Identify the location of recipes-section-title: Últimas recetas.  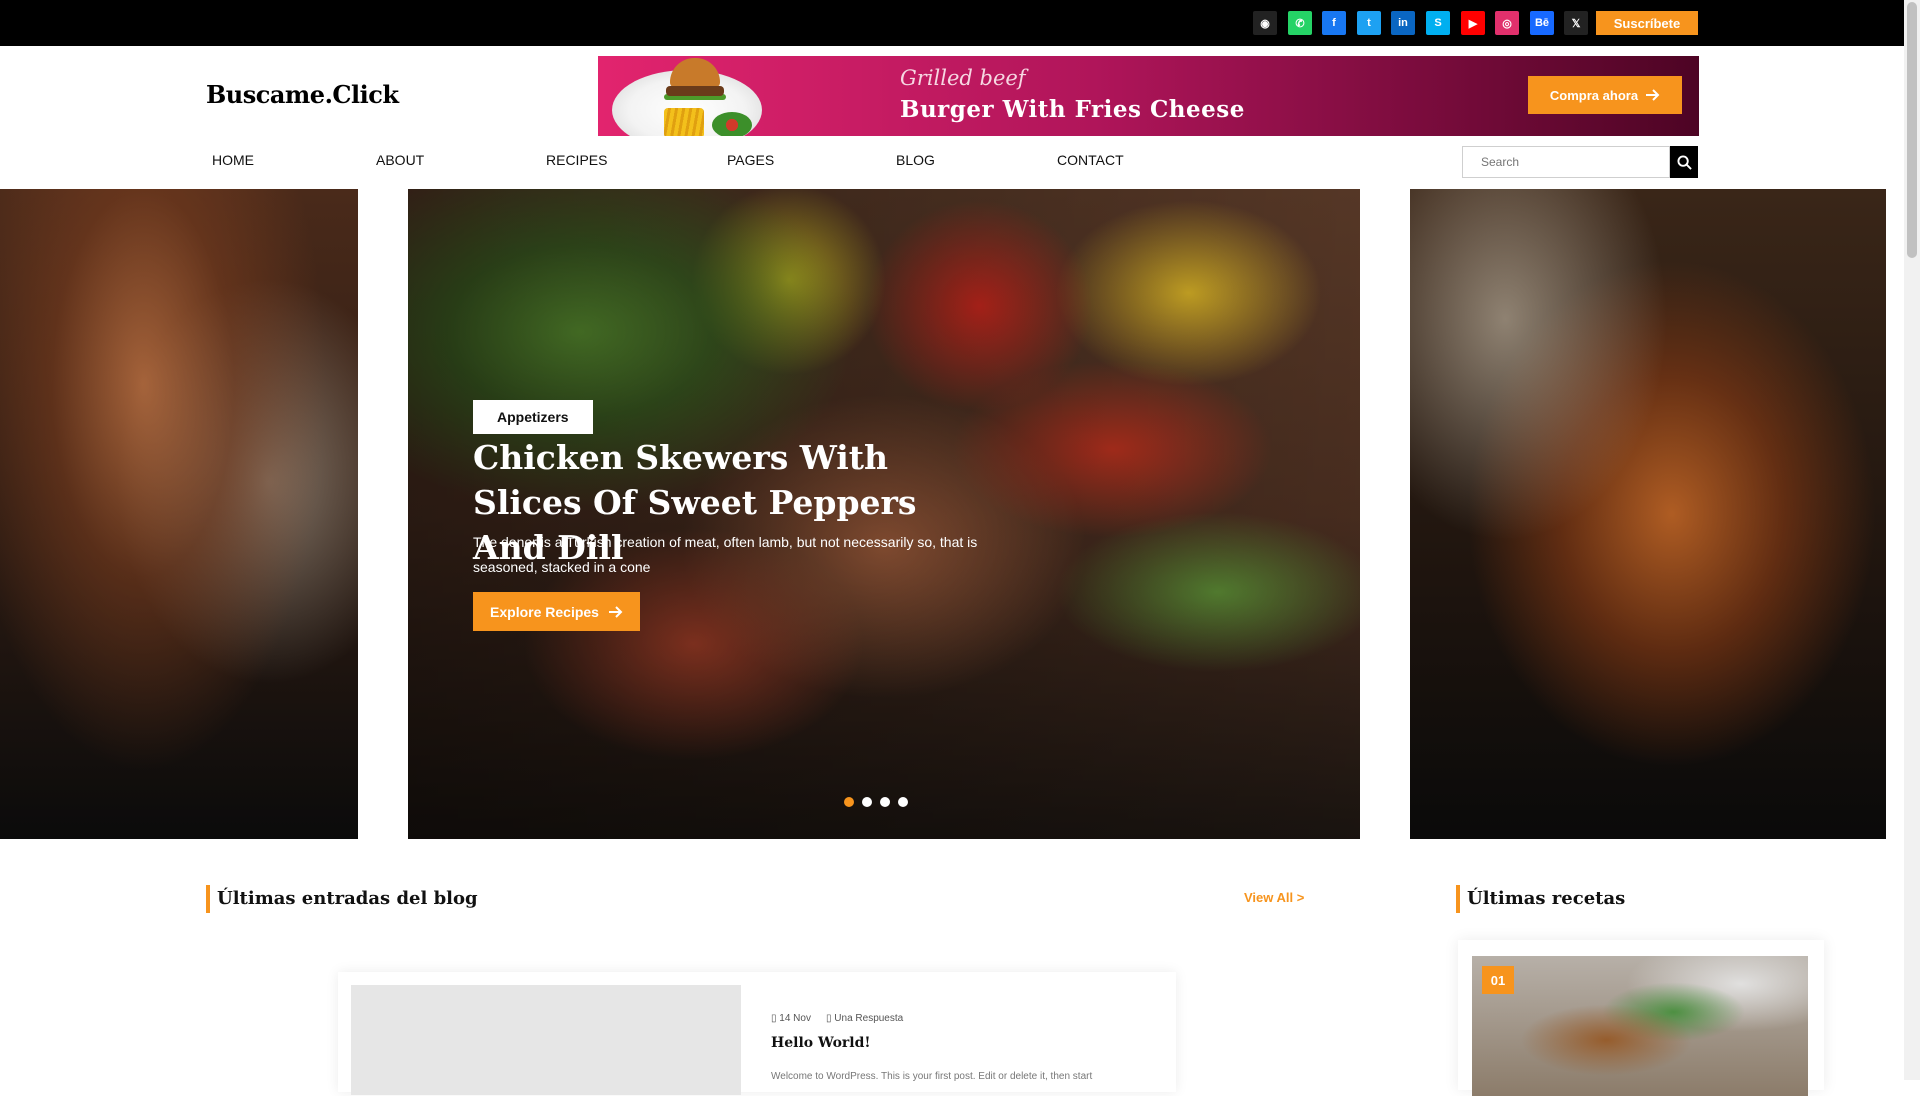
(1546, 898).